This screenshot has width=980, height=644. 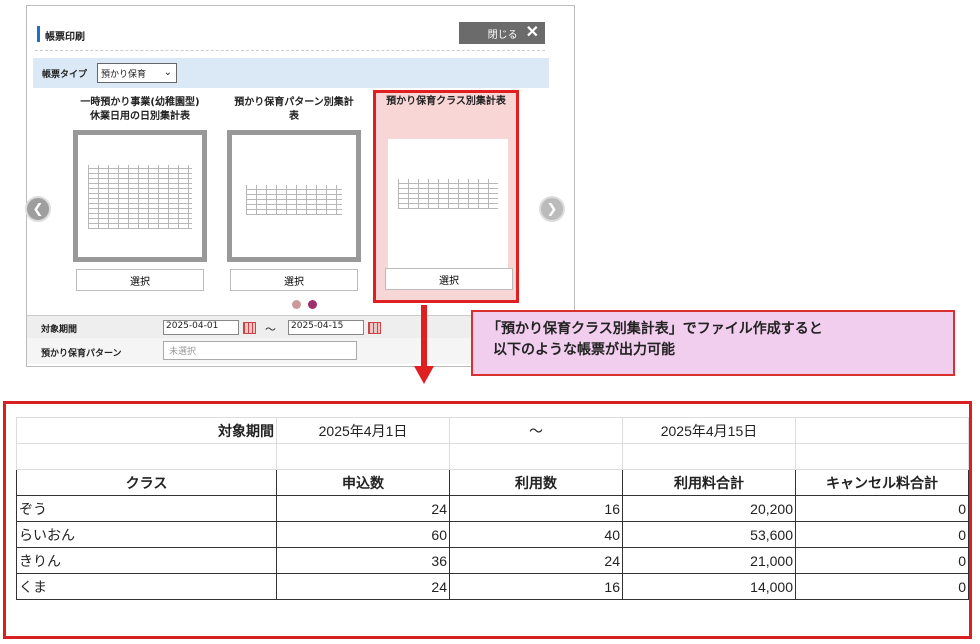 I want to click on close-button: 閉じる ✕, so click(x=502, y=33).